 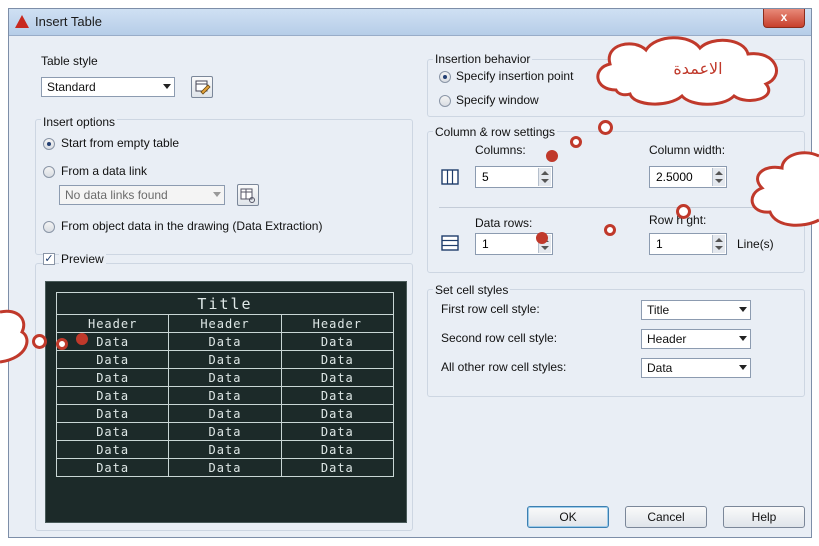 I want to click on second-row-style-label: Second row cell style:, so click(x=499, y=338).